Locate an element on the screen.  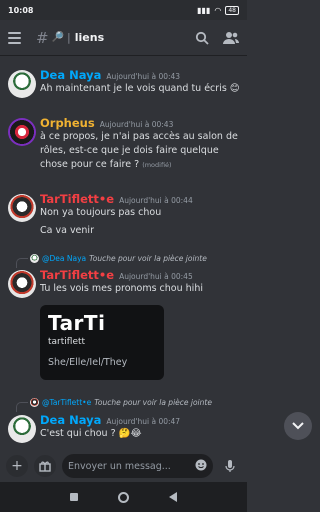
gift-button is located at coordinates (45, 466).